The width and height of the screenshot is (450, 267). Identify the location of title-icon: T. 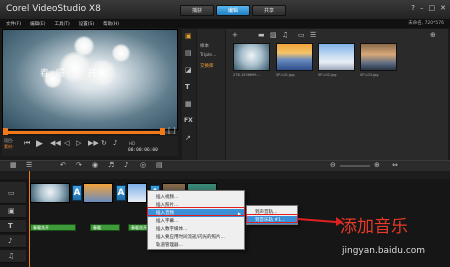
(187, 87).